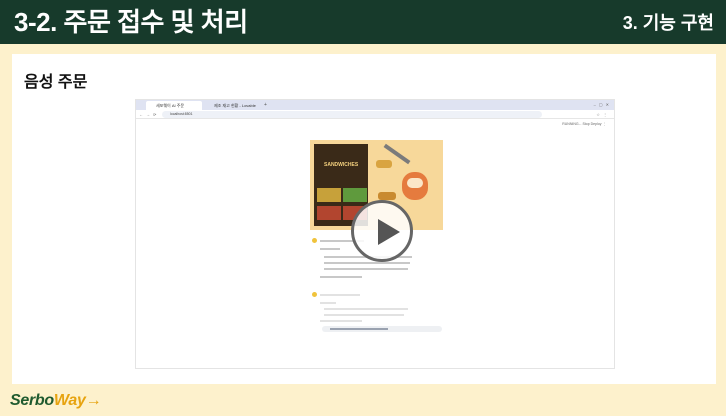 The height and width of the screenshot is (416, 726). Describe the element at coordinates (341, 165) in the screenshot. I see `menu-board-title: SANDWICHES` at that location.